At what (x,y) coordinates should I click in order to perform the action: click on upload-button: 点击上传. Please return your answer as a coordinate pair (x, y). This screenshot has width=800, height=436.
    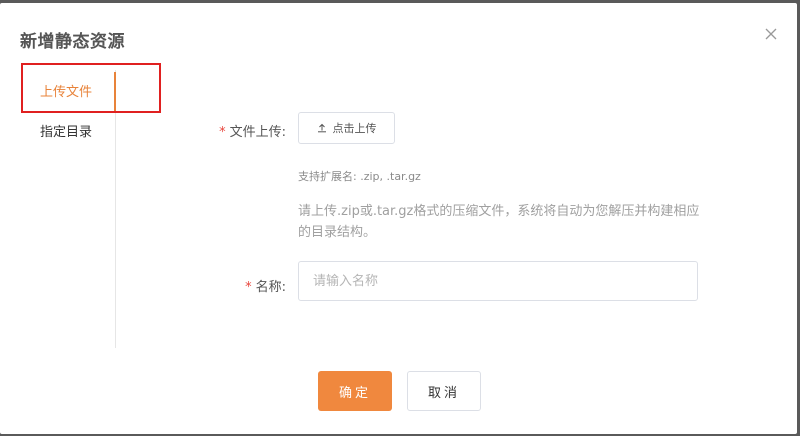
    Looking at the image, I should click on (346, 128).